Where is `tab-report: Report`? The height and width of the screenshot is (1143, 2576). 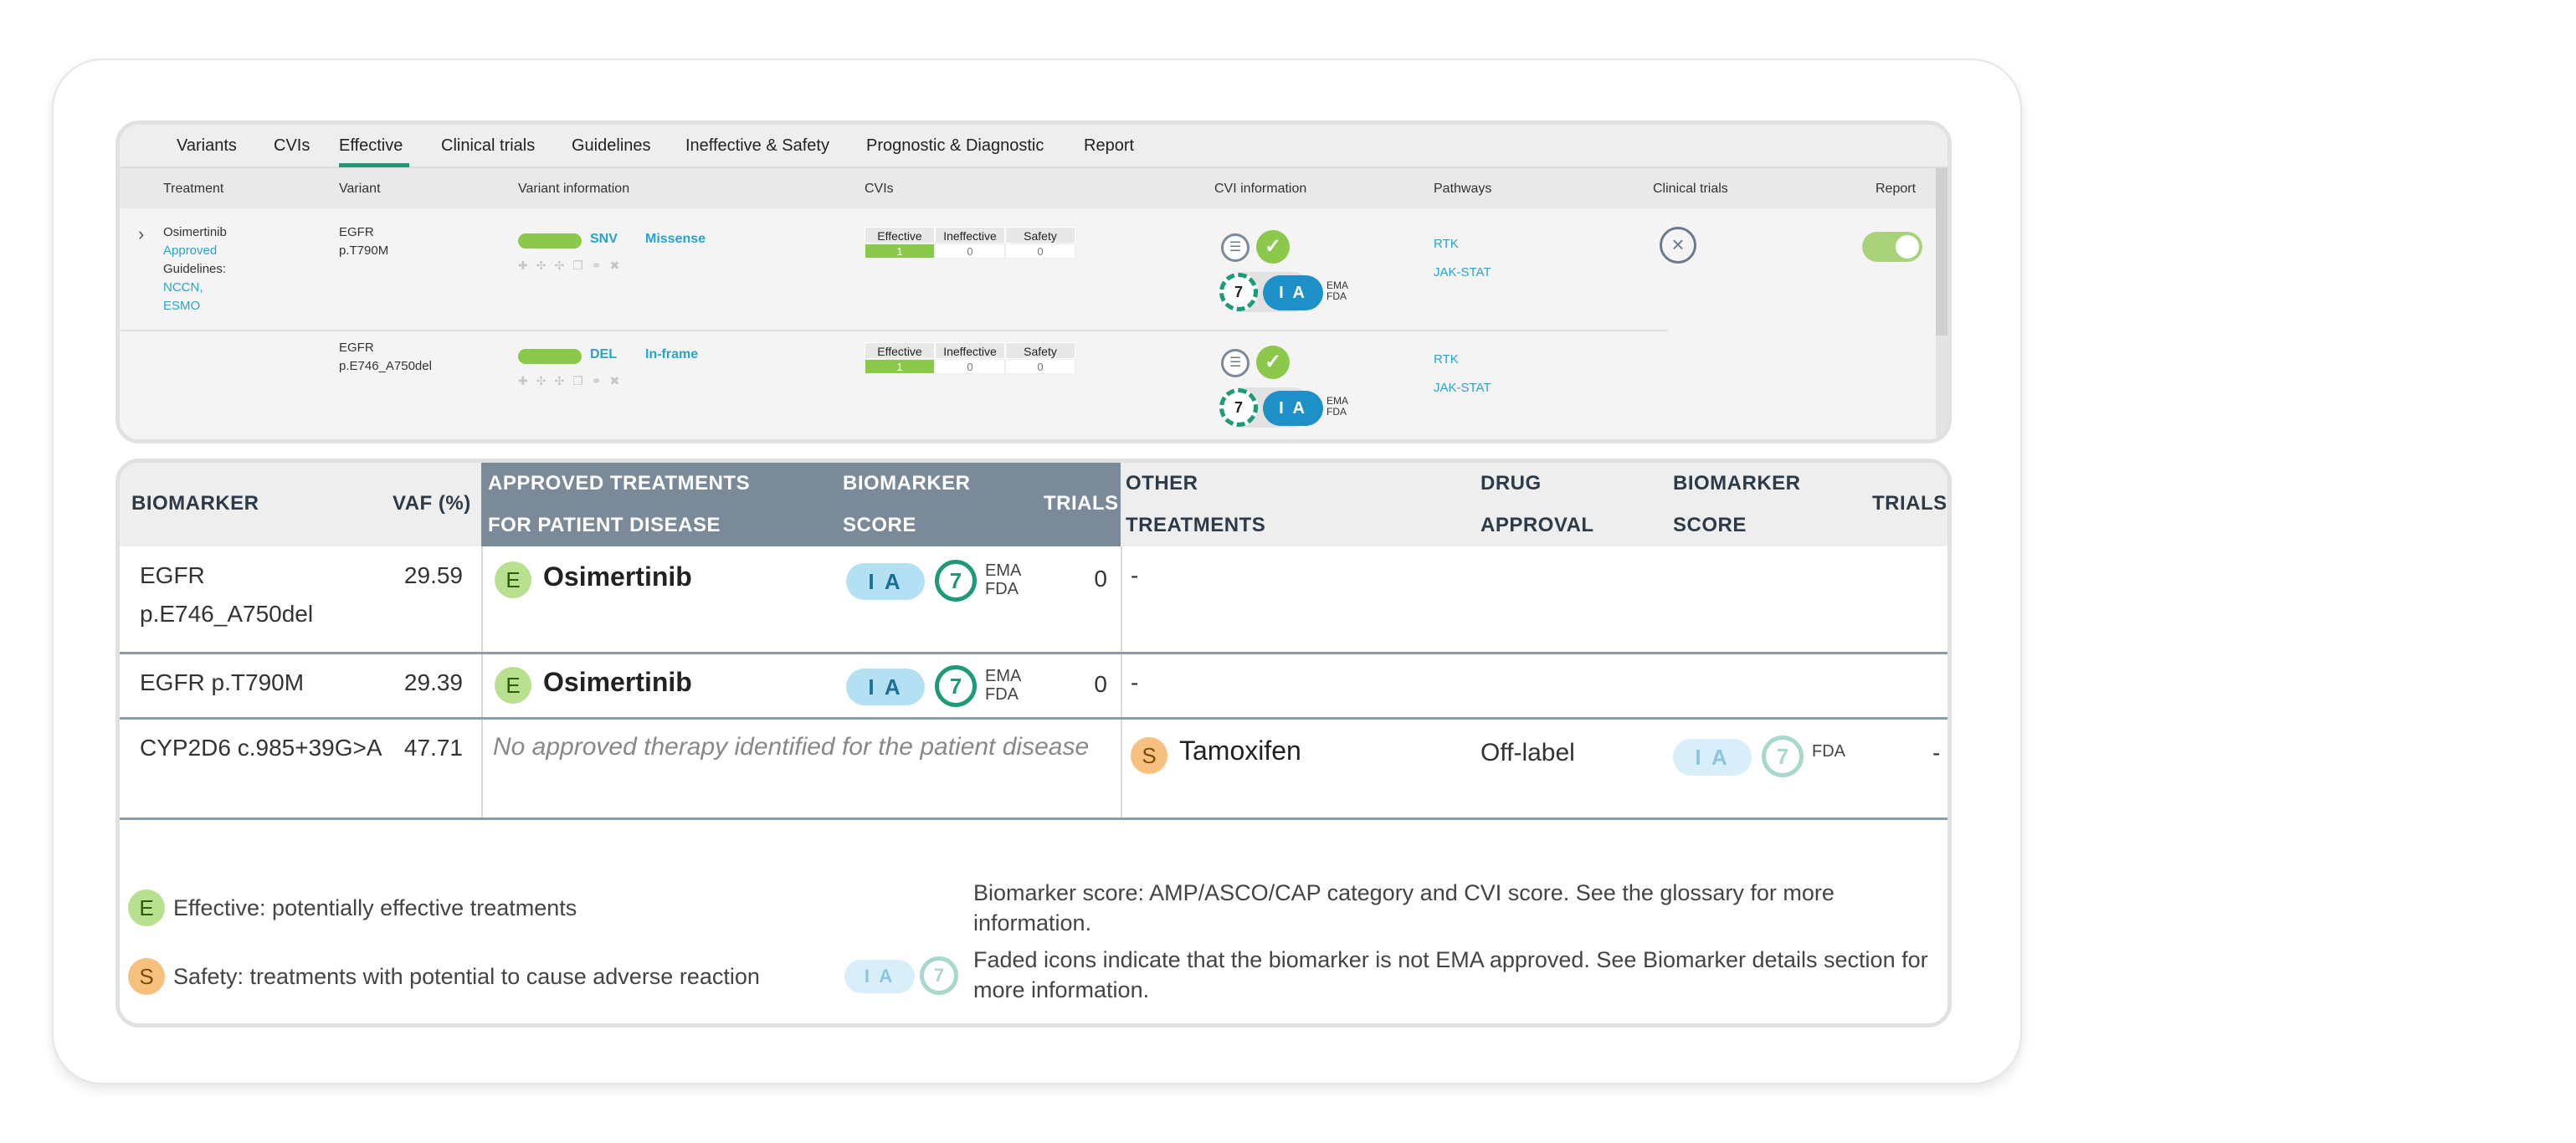
tab-report: Report is located at coordinates (1109, 146).